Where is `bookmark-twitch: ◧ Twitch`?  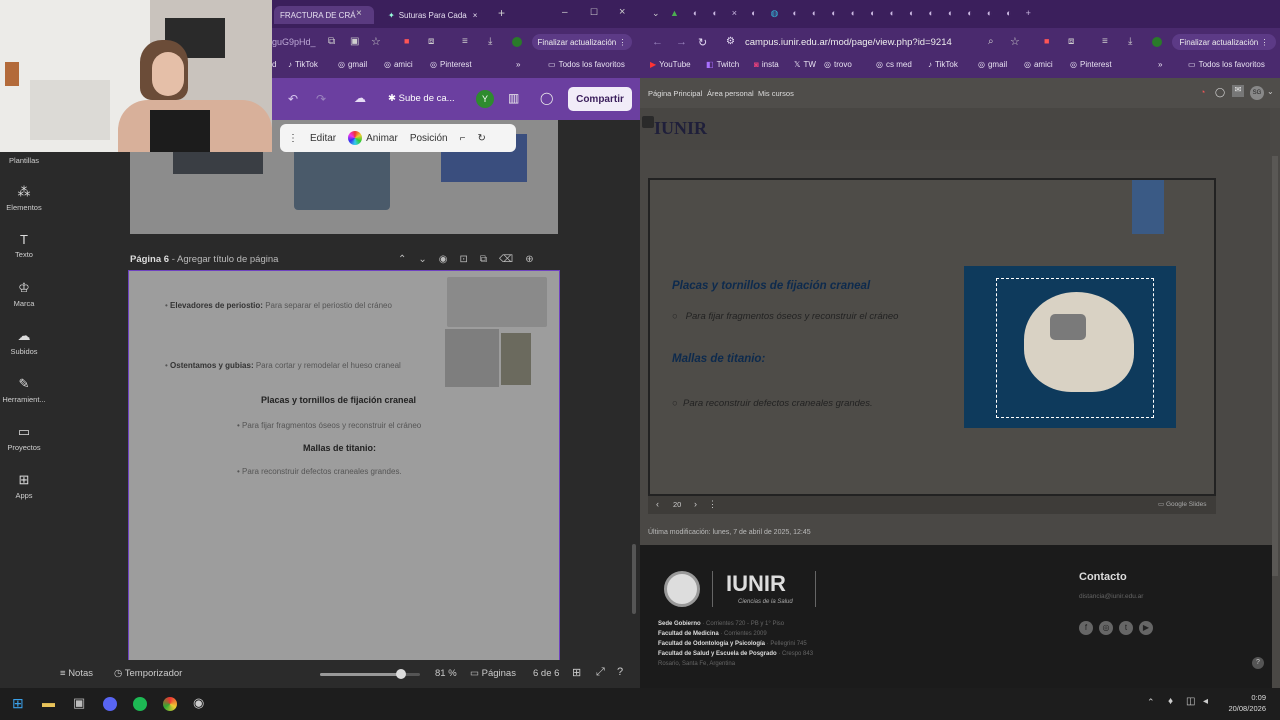 bookmark-twitch: ◧ Twitch is located at coordinates (722, 64).